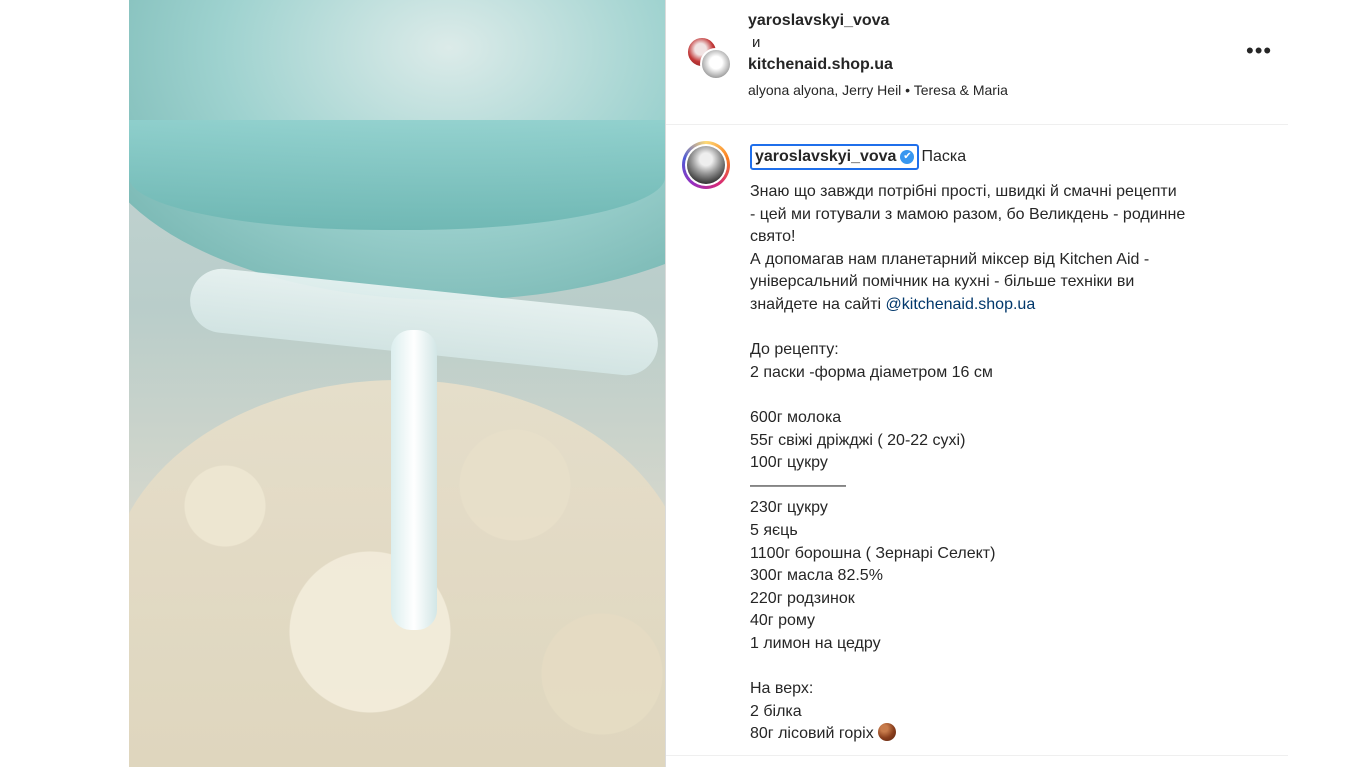 The width and height of the screenshot is (1366, 767). What do you see at coordinates (961, 304) in the screenshot?
I see `mention-link: @kitchenaid.shop.ua` at bounding box center [961, 304].